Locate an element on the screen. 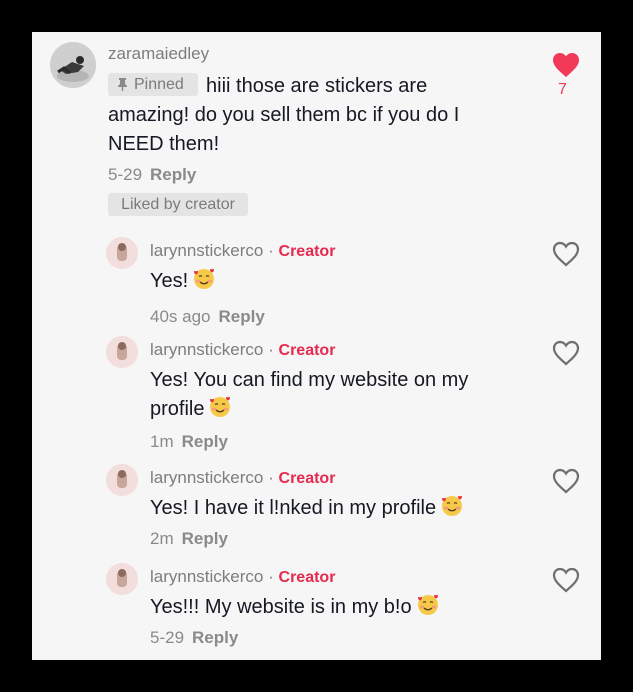 The width and height of the screenshot is (633, 692). like-count: 7 is located at coordinates (562, 89).